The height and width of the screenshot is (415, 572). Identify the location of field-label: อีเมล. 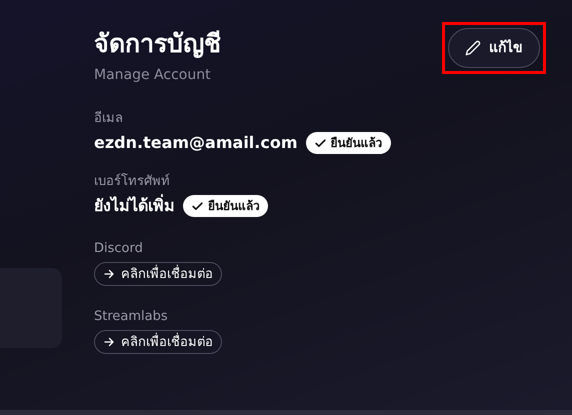
(109, 119).